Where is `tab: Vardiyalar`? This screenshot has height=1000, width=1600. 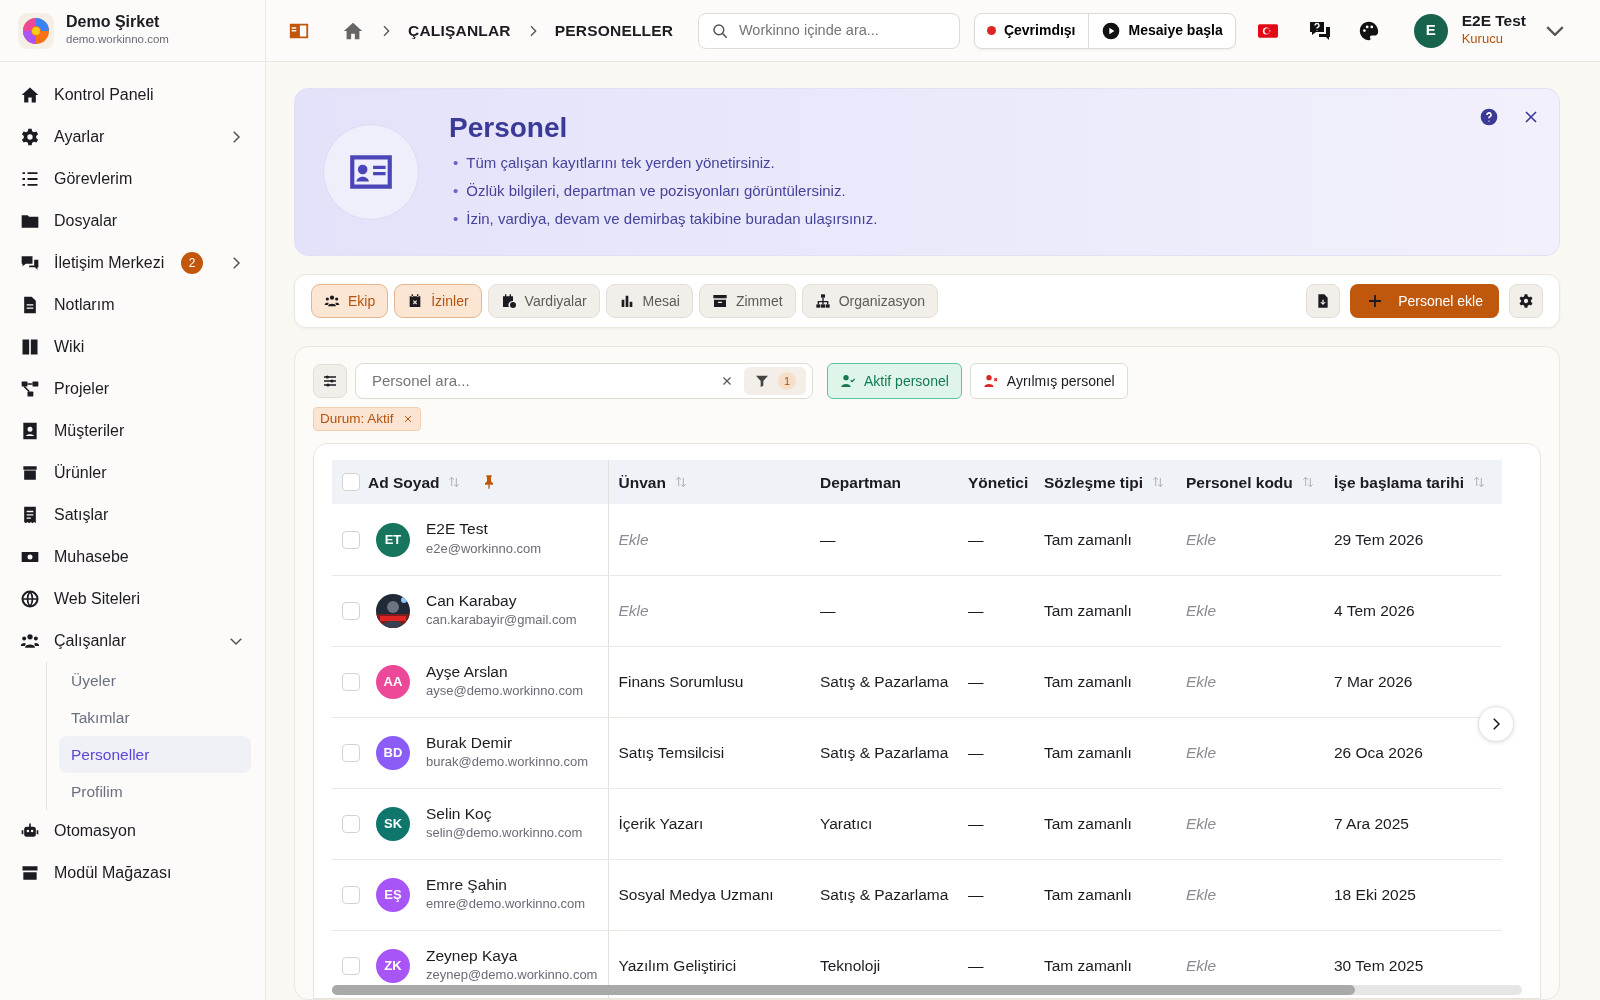 tab: Vardiyalar is located at coordinates (543, 301).